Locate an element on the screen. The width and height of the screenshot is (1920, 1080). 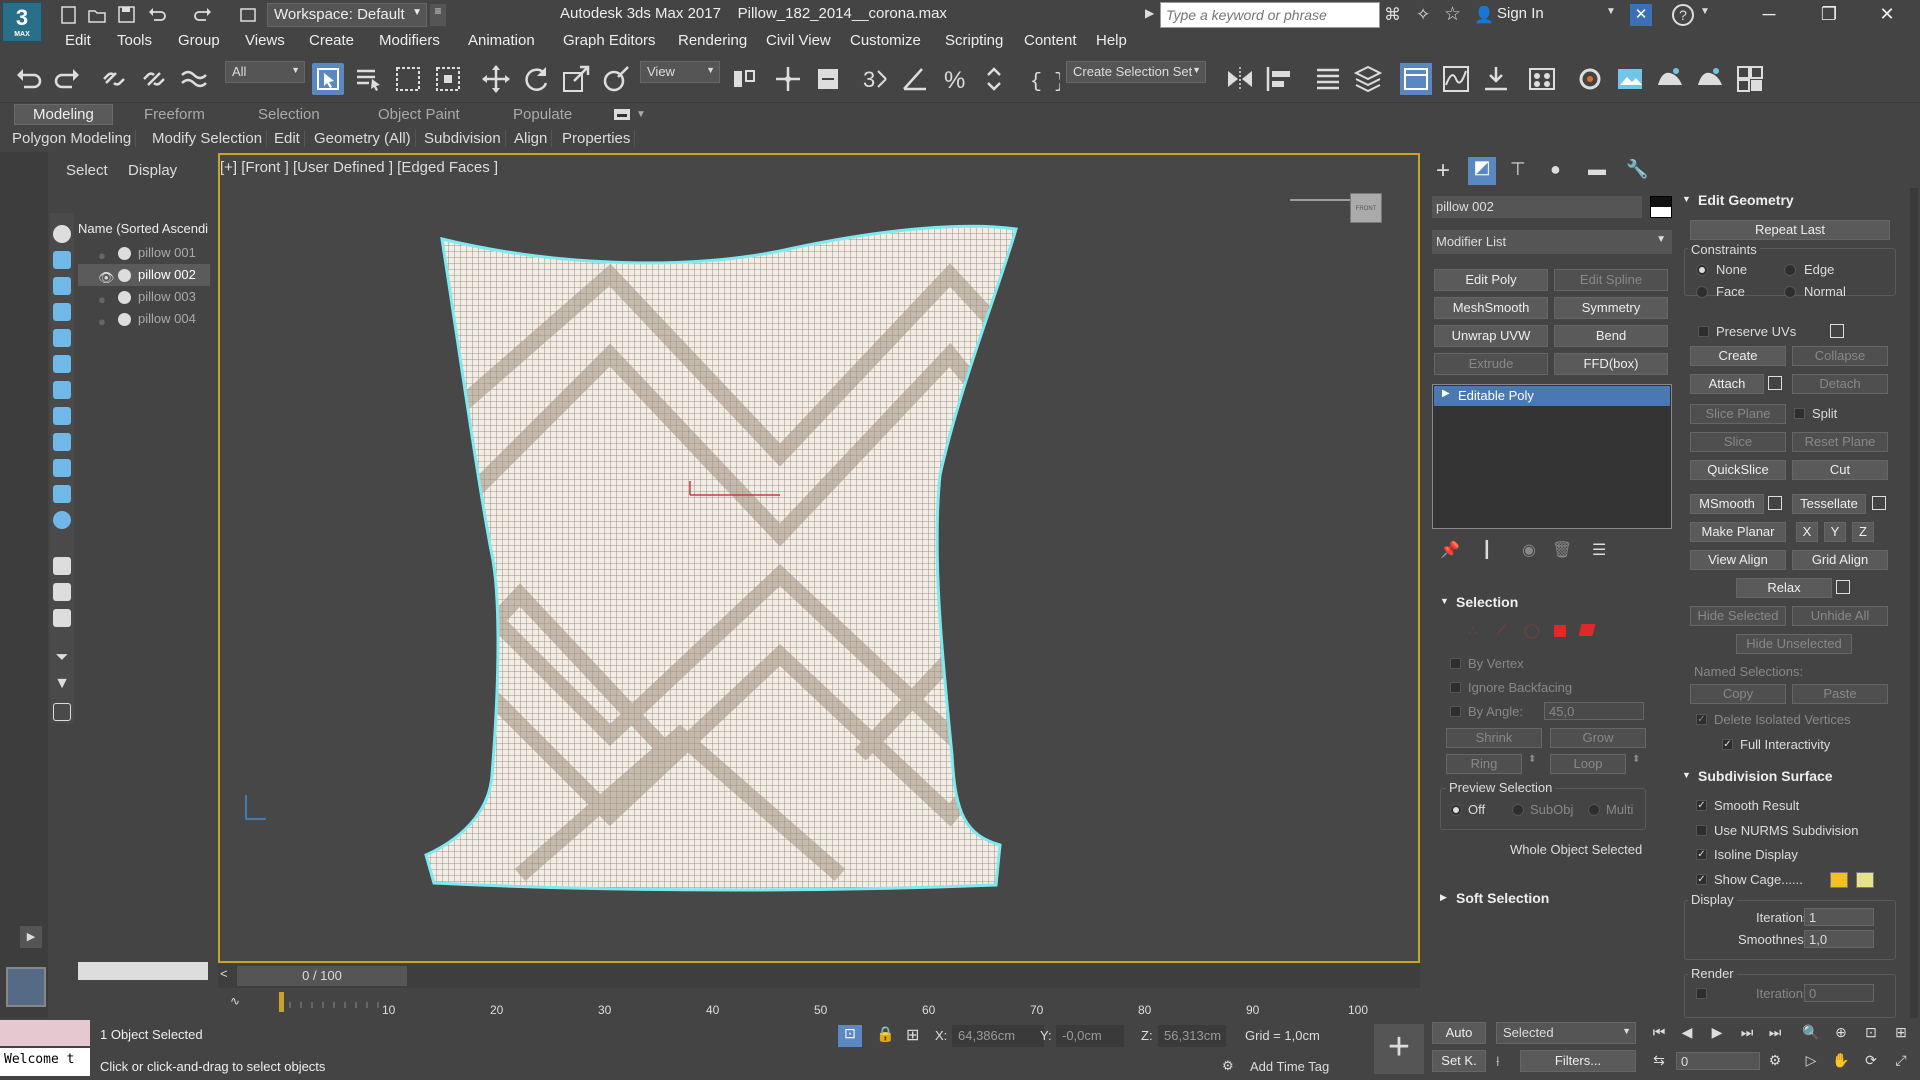
make-unique-icon: ◉ is located at coordinates (1529, 550).